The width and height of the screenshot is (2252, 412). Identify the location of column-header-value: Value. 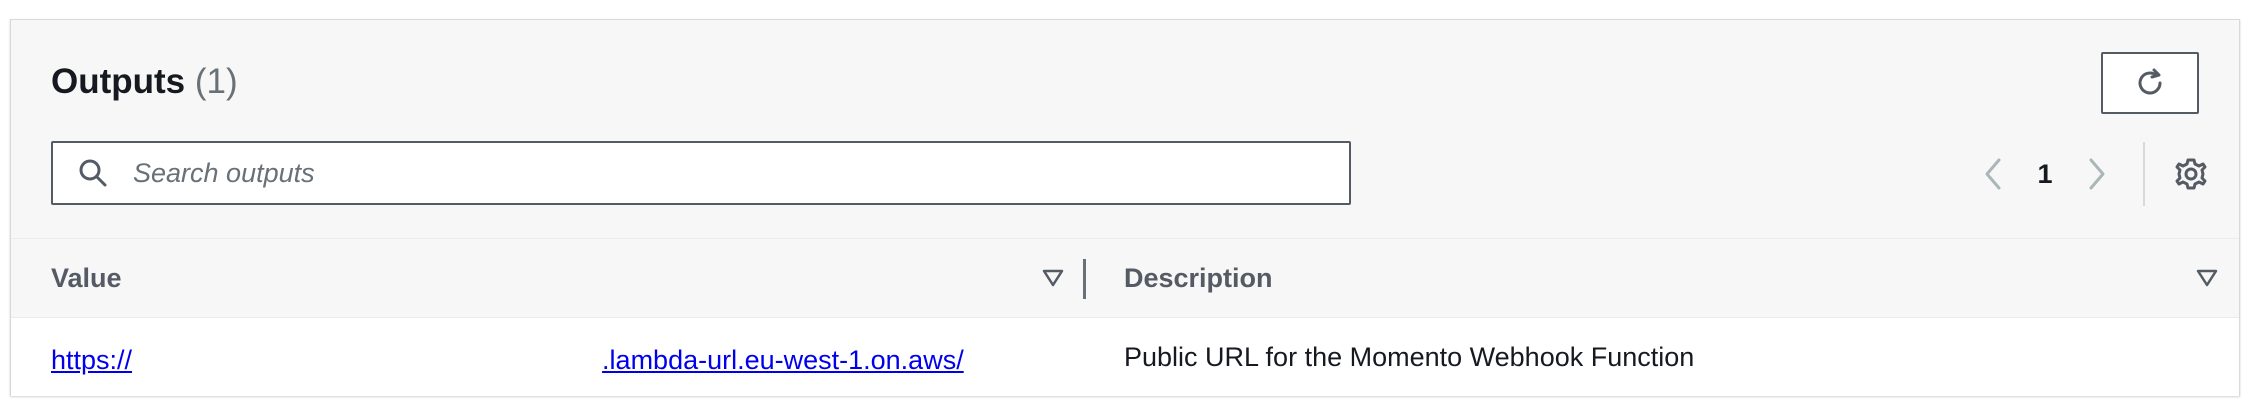
(86, 278).